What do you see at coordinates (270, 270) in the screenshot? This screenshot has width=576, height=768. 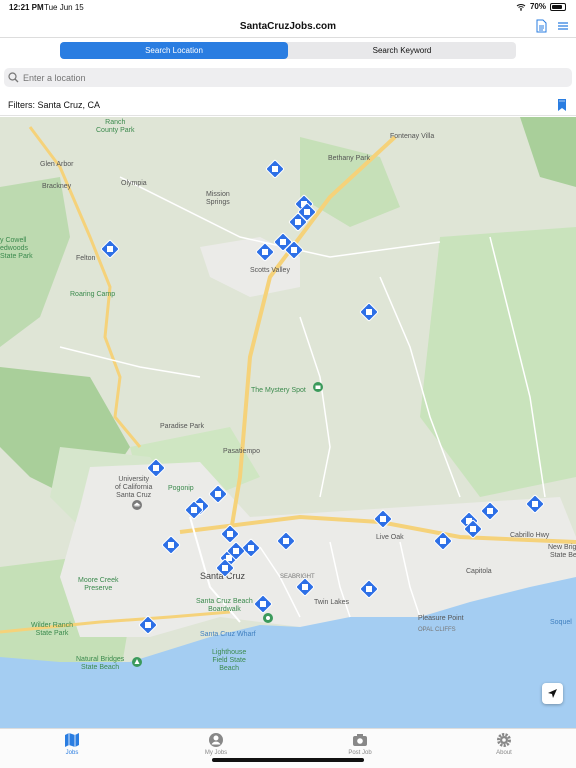 I see `map-label-scotts-valley: Scotts Valley` at bounding box center [270, 270].